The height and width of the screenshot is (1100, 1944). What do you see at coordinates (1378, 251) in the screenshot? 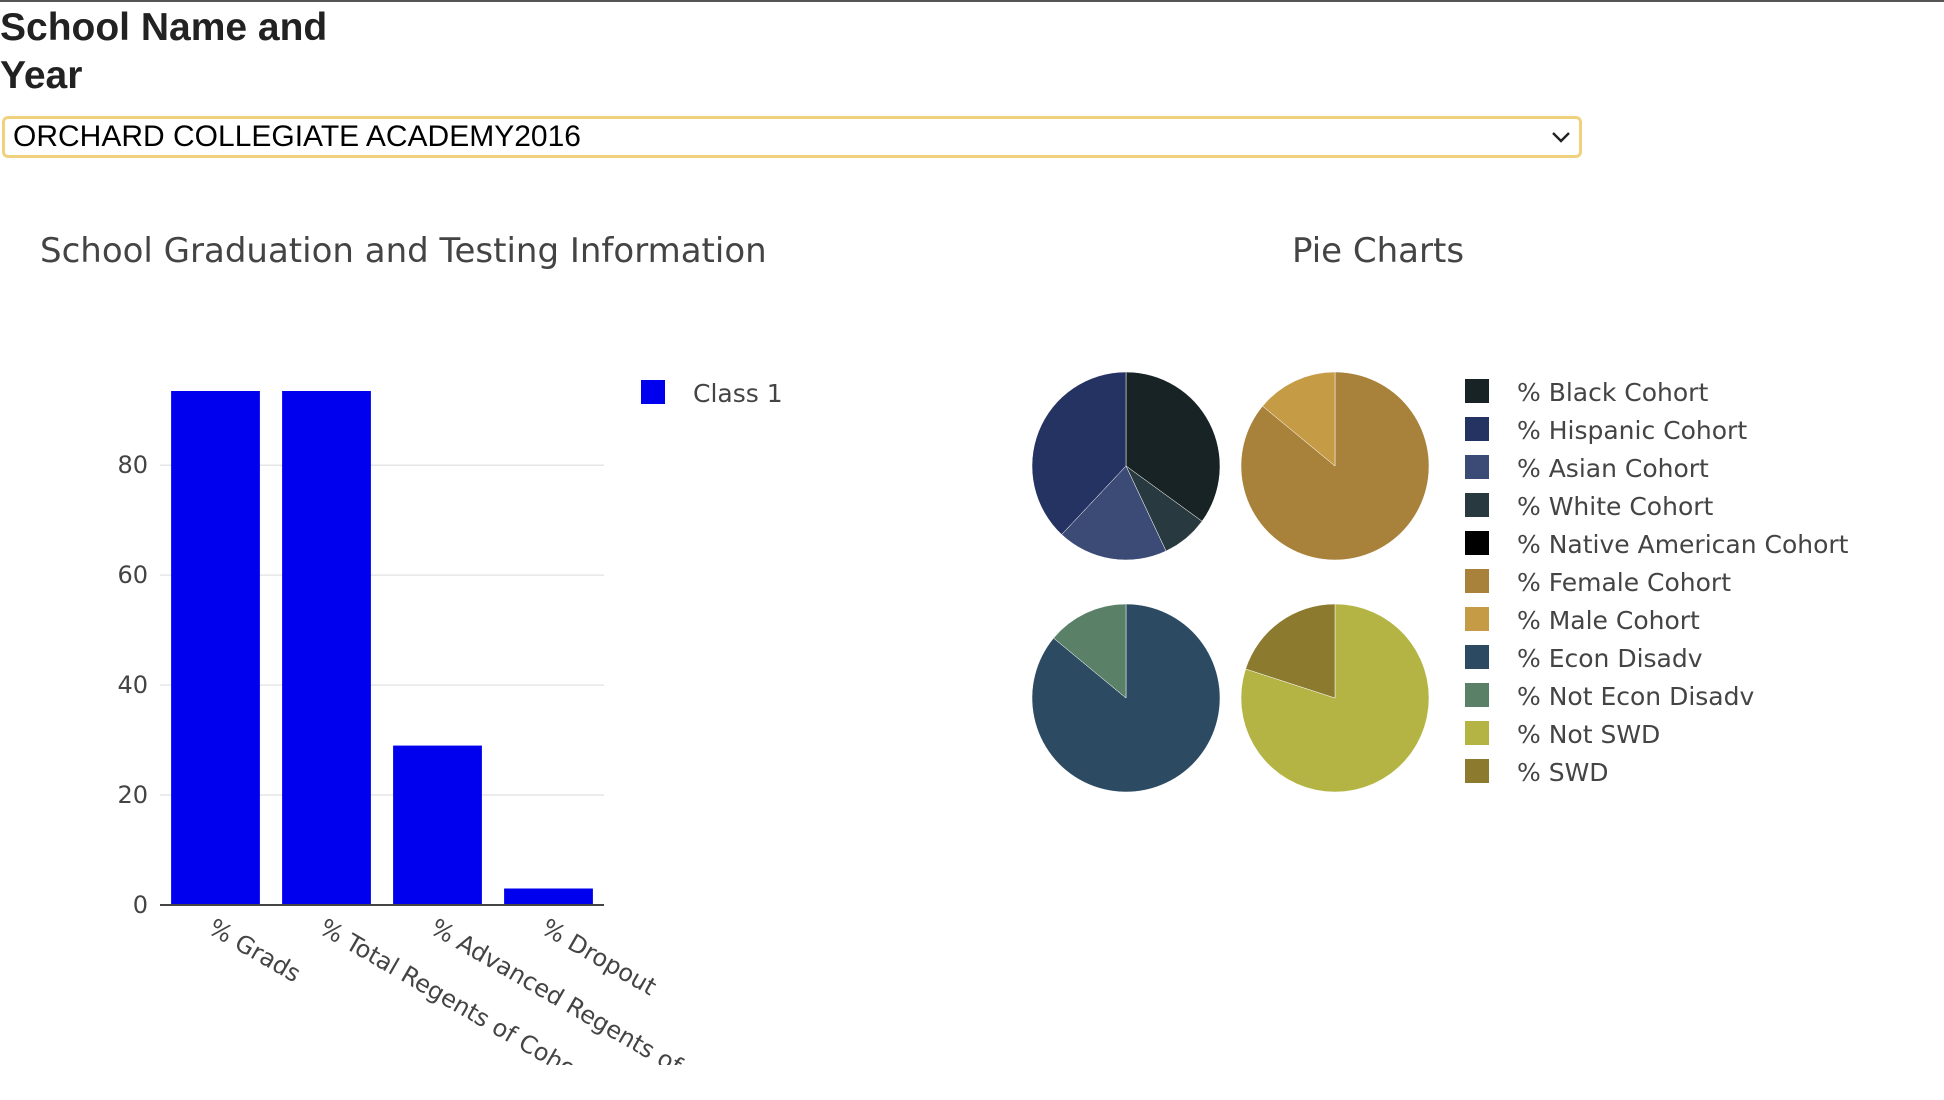
I see `pie-charts-title: Pie Charts` at bounding box center [1378, 251].